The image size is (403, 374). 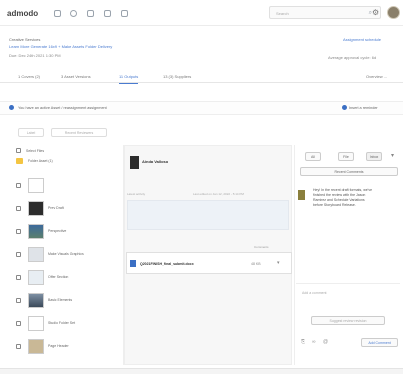 What do you see at coordinates (35, 55) in the screenshot?
I see `due-date: Due: Dec 24th 2021 1:30 PM` at bounding box center [35, 55].